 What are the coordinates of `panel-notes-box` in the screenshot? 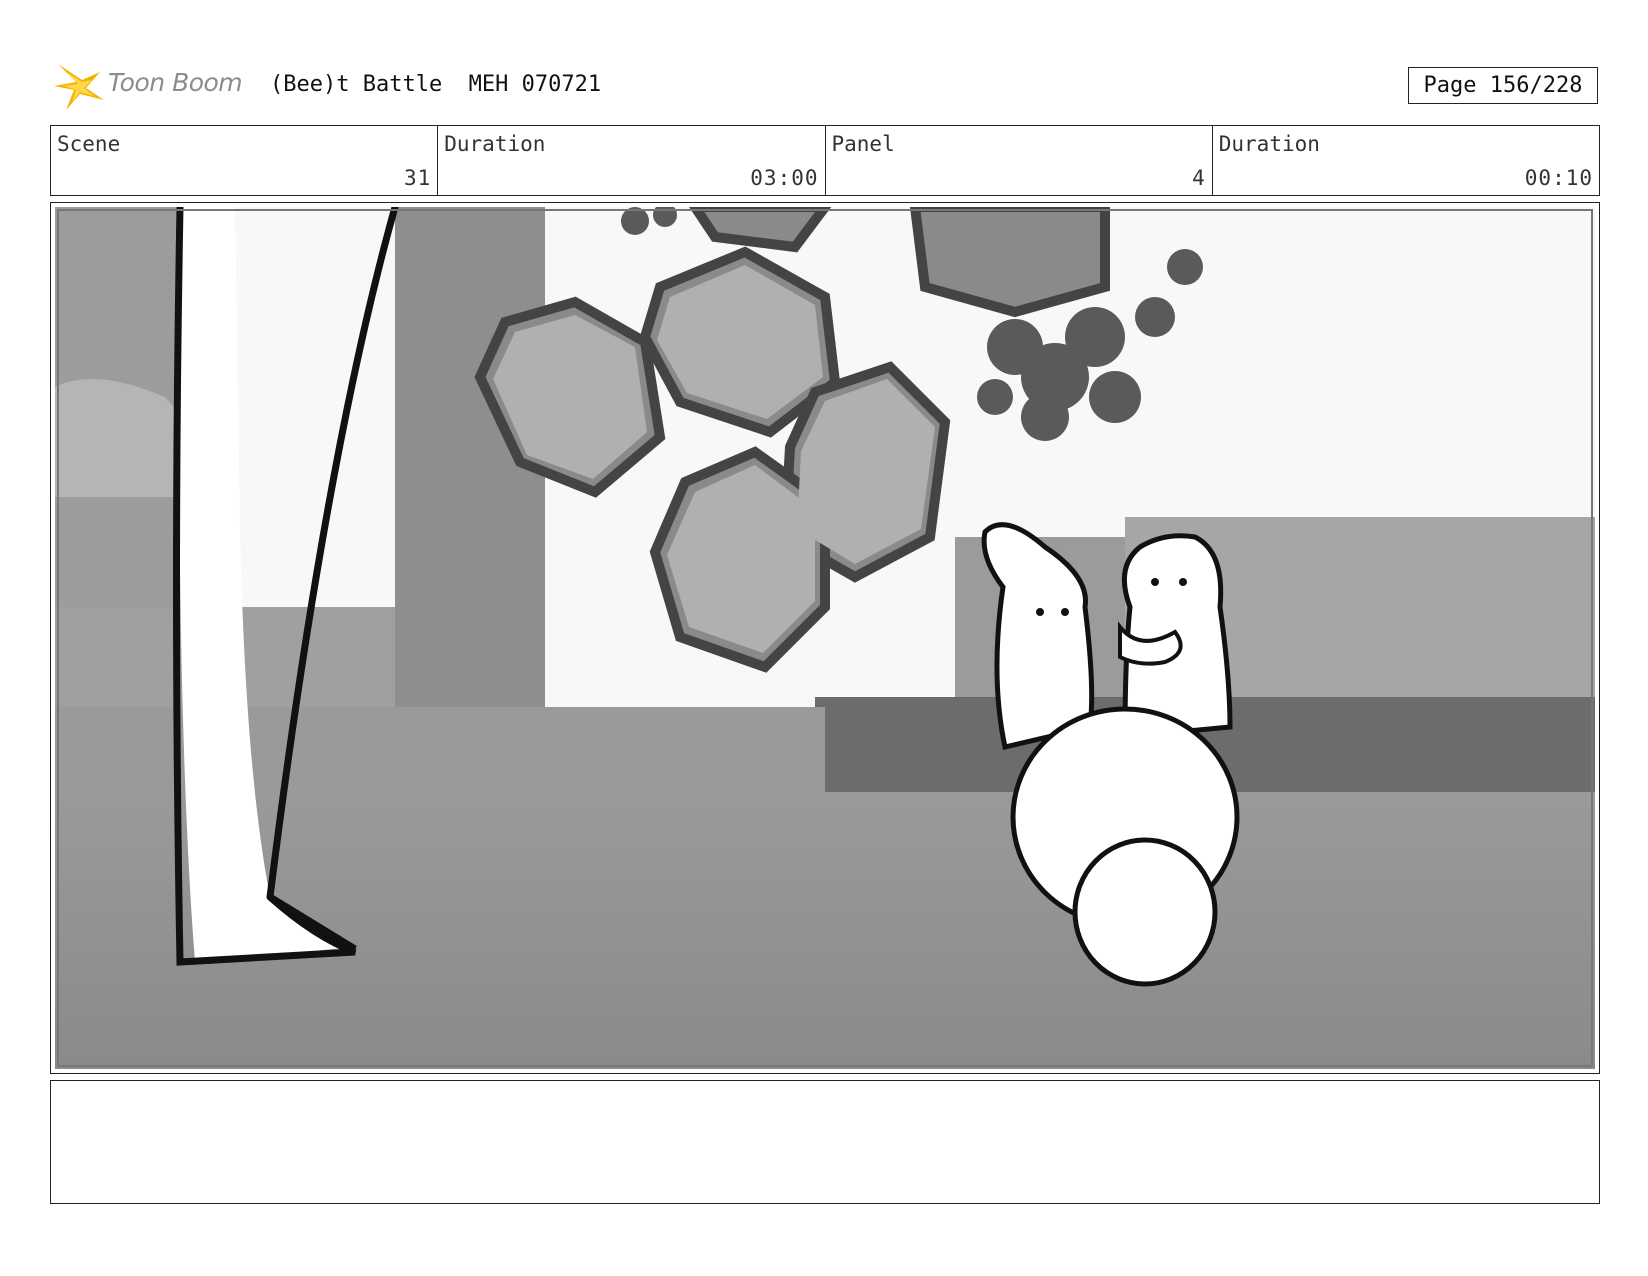 It's located at (825, 1142).